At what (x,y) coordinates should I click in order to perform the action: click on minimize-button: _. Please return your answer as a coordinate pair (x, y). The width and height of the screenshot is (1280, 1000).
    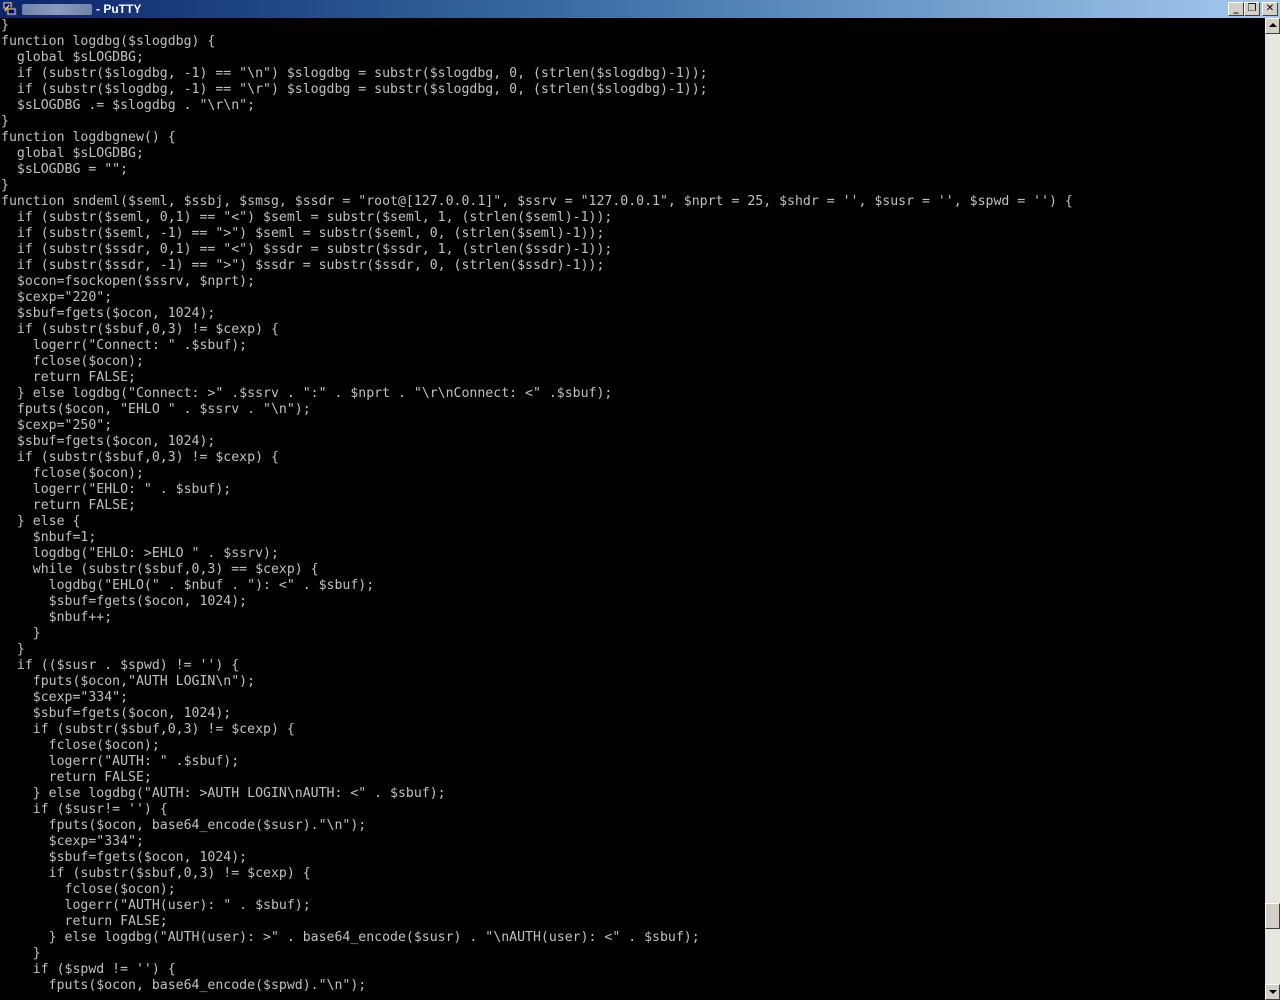
    Looking at the image, I should click on (1236, 9).